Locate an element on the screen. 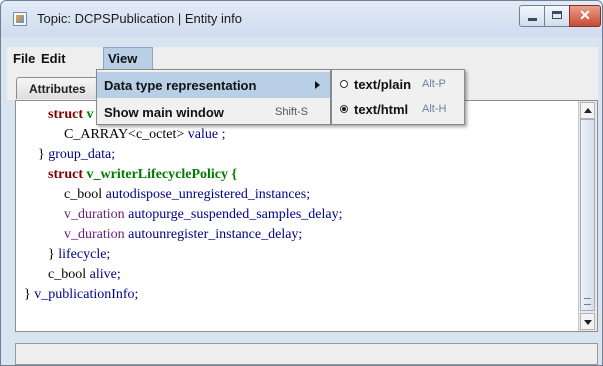  menu-file-label: File is located at coordinates (24, 58).